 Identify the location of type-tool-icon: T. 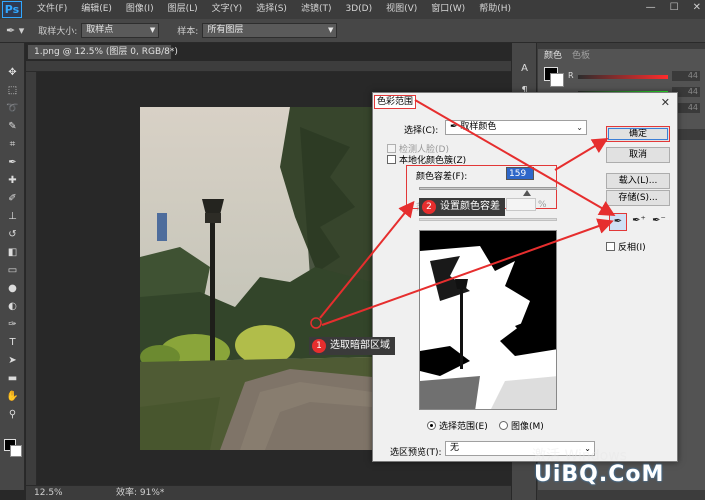
(12, 342).